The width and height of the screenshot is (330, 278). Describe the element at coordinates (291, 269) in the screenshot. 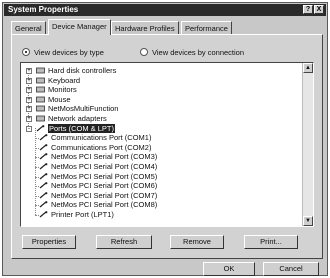

I see `cancel-button: Cancel` at that location.